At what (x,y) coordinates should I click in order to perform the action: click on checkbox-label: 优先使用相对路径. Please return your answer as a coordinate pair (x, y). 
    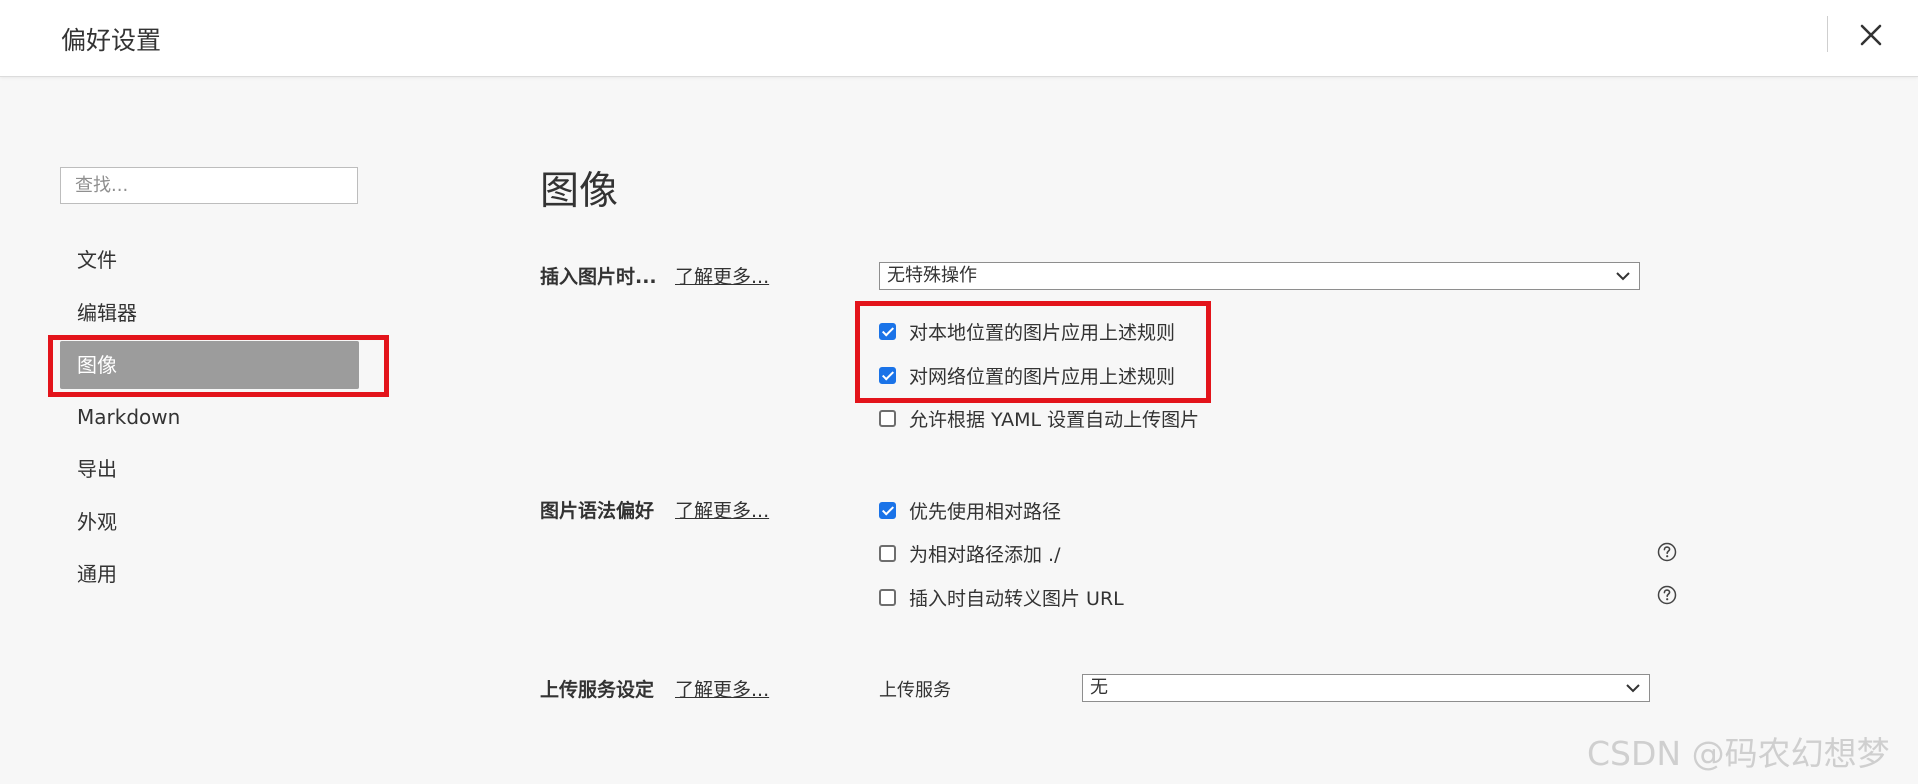
    Looking at the image, I should click on (985, 511).